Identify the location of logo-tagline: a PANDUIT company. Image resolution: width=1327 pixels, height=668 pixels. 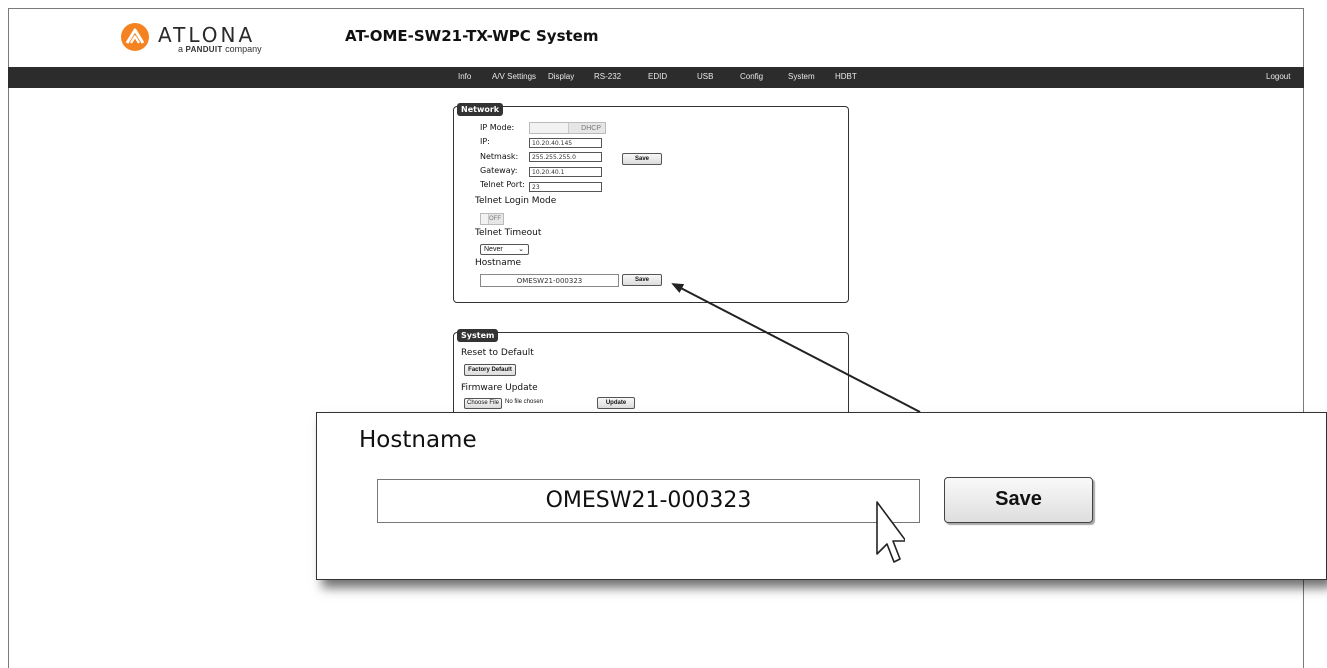
(220, 49).